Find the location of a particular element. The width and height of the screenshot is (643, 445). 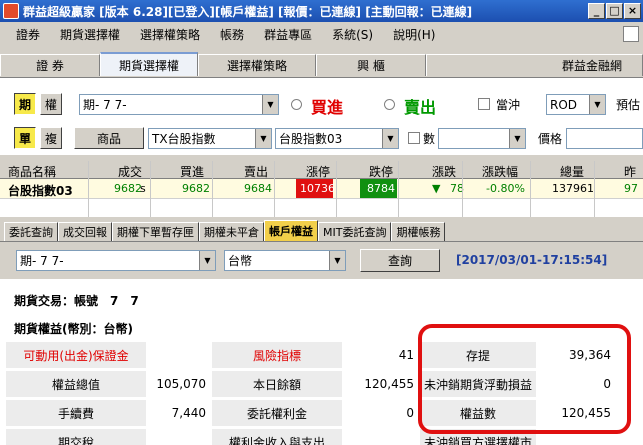

header-prev: 昨 is located at coordinates (630, 172).